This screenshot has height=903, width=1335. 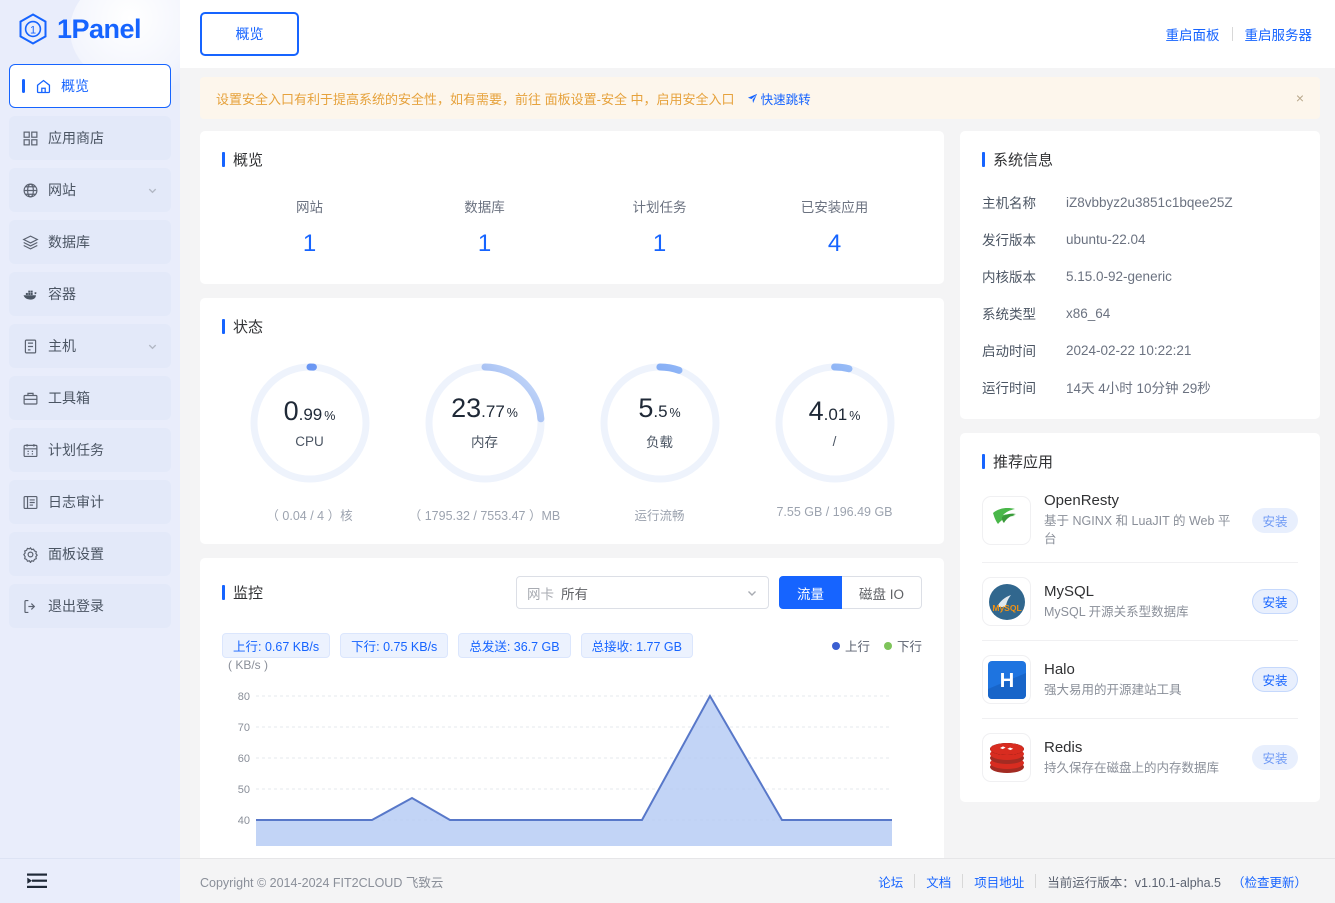 I want to click on gauge-label: CPU, so click(x=309, y=441).